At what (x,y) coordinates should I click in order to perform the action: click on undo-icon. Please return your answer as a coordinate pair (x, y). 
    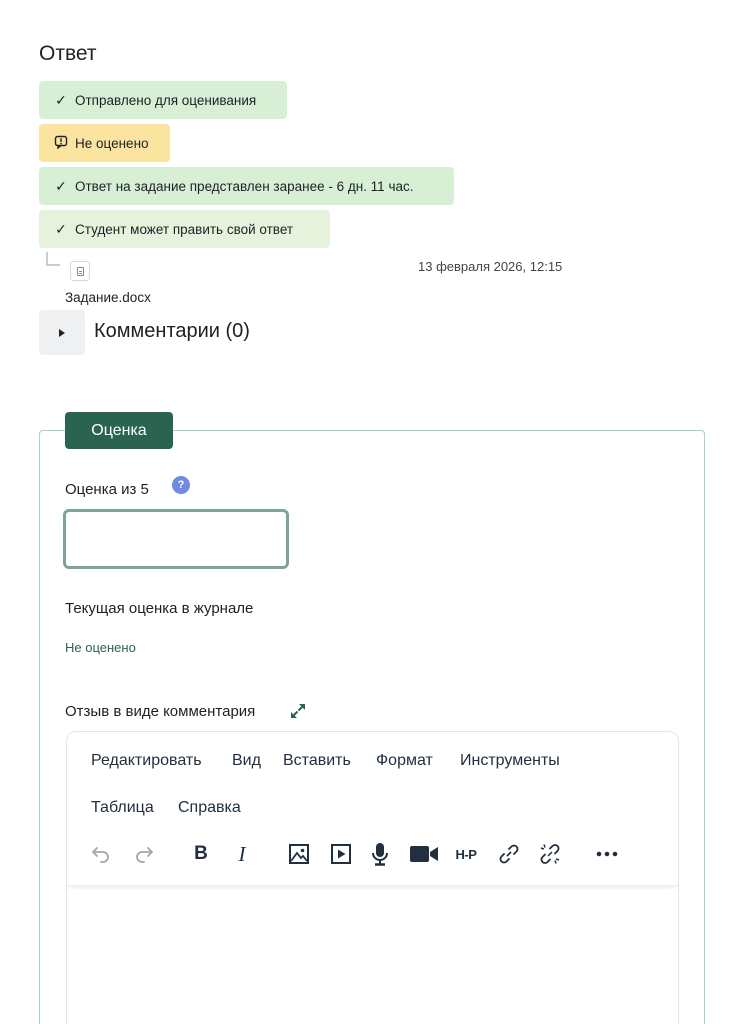
    Looking at the image, I should click on (101, 854).